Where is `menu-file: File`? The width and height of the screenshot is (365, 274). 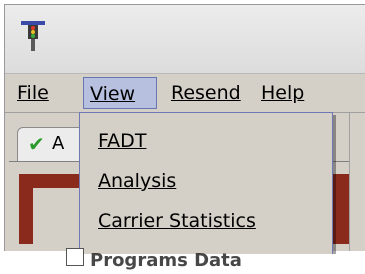
menu-file: File is located at coordinates (33, 93).